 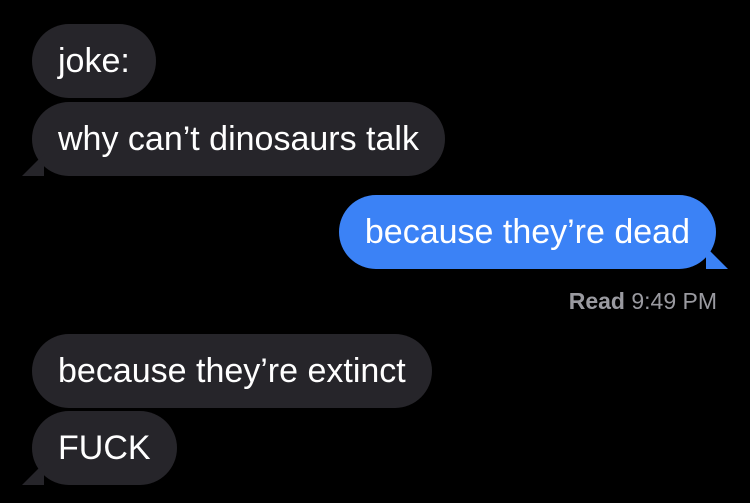 I want to click on message-bubble-received: why can’t dinosaurs talk, so click(x=238, y=139).